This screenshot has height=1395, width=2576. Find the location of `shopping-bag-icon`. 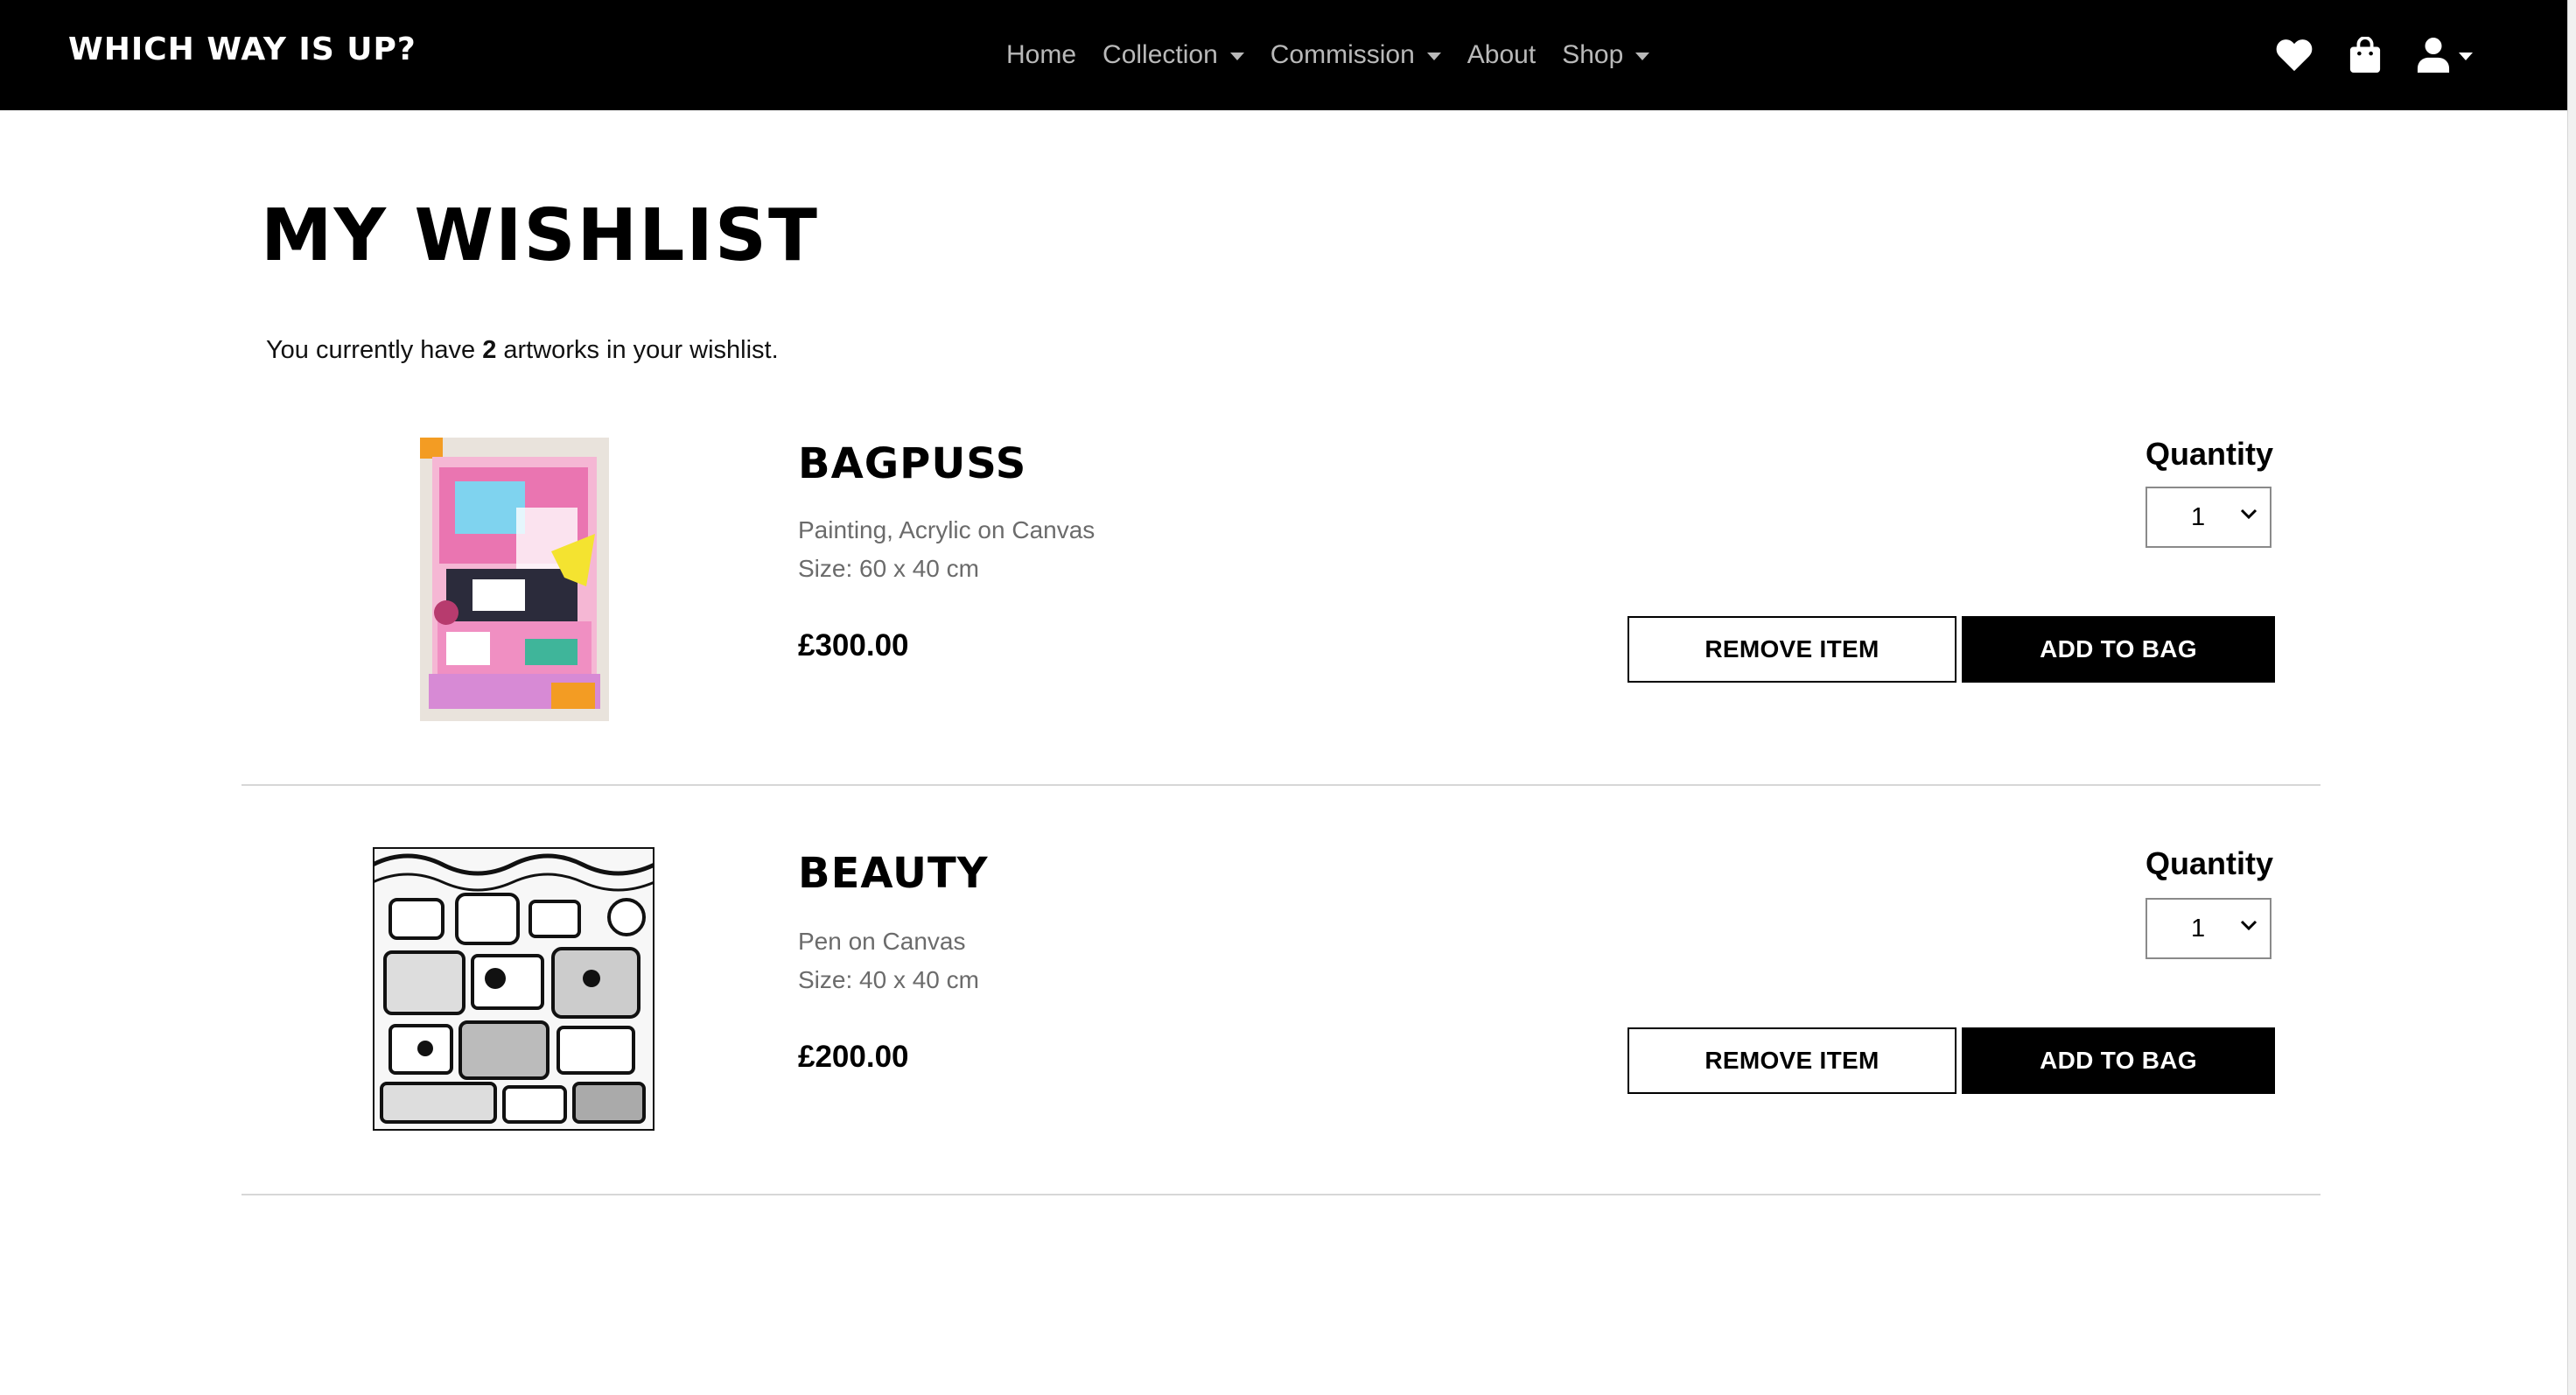

shopping-bag-icon is located at coordinates (2365, 55).